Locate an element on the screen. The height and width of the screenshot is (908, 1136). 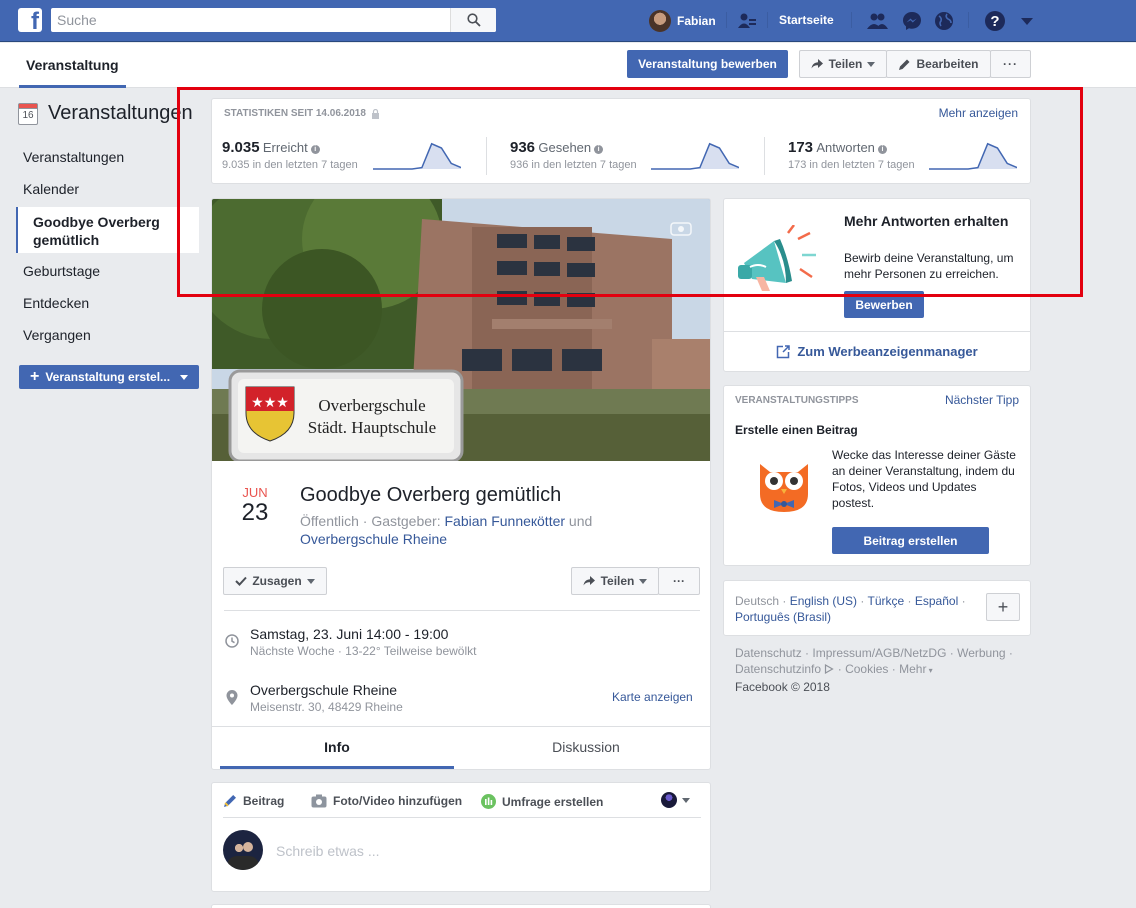
sidebar-item-events: Veranstaltungen is located at coordinates (73, 157).